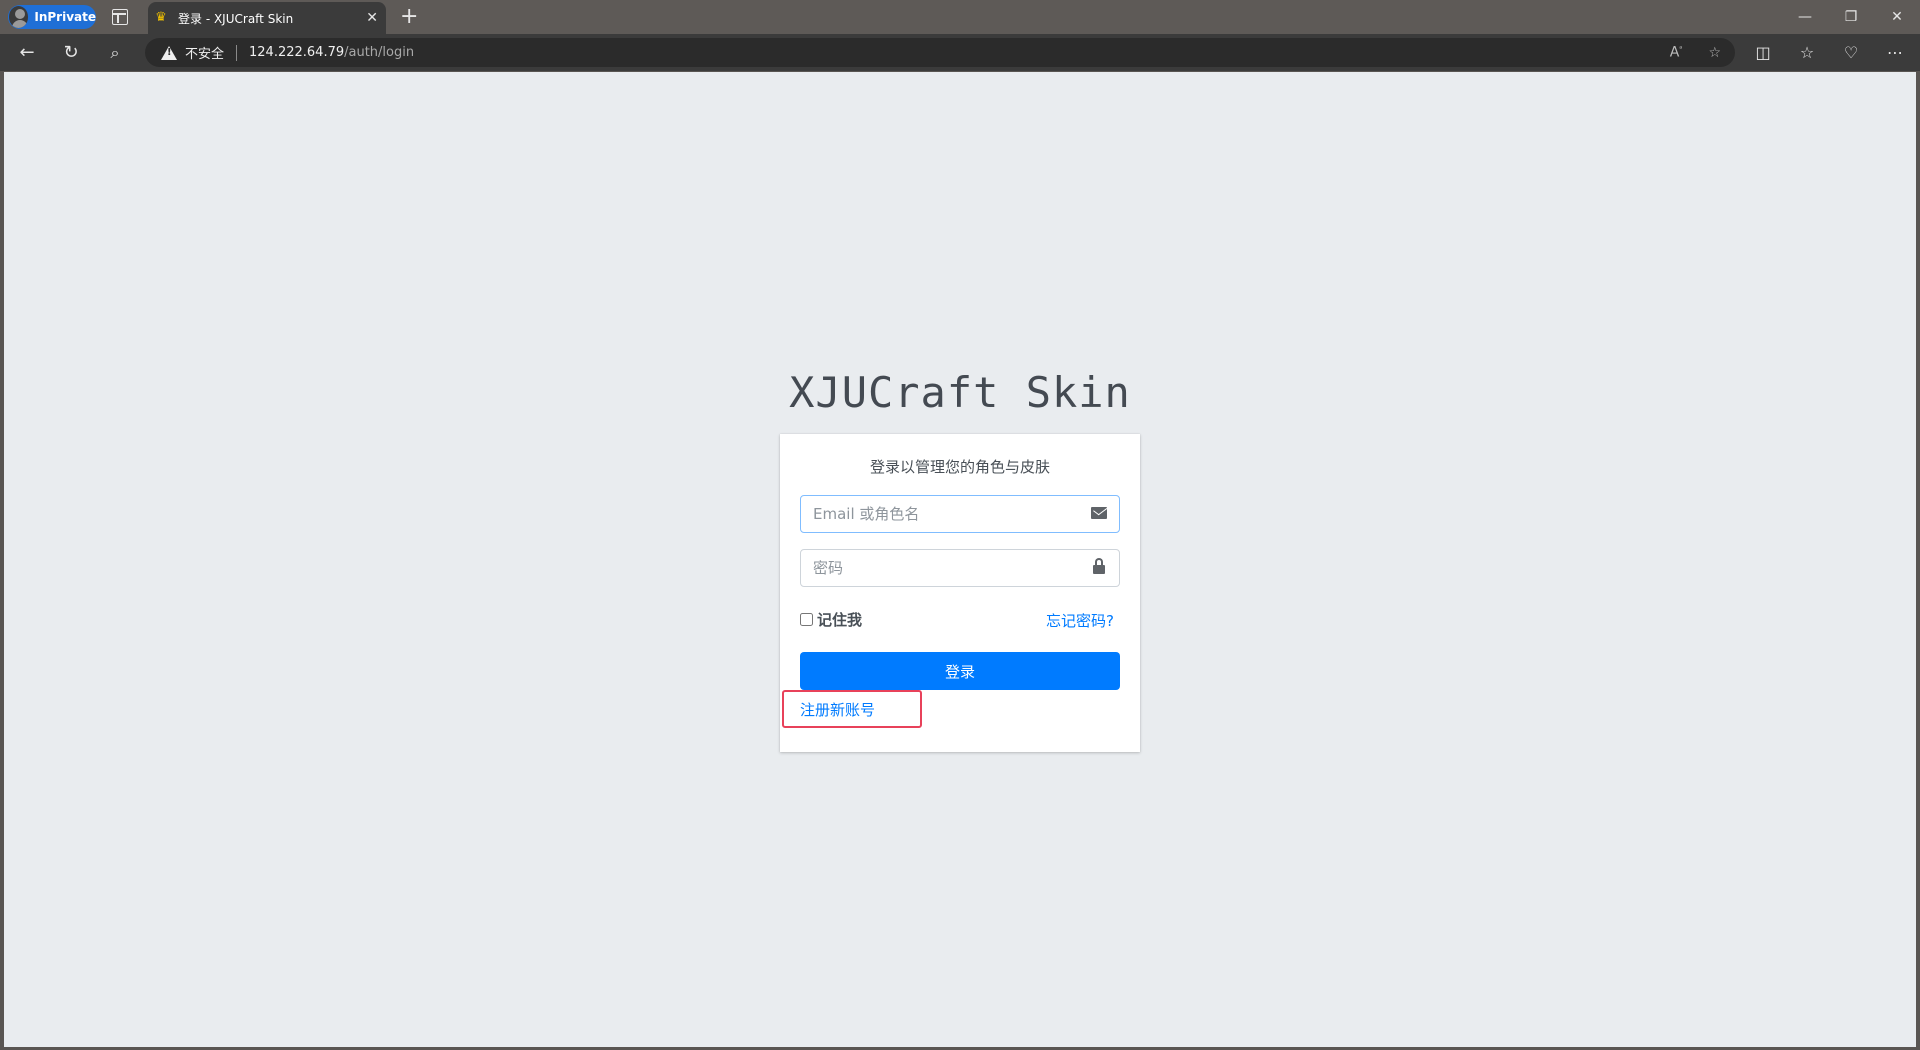  What do you see at coordinates (1099, 567) in the screenshot?
I see `lock-icon` at bounding box center [1099, 567].